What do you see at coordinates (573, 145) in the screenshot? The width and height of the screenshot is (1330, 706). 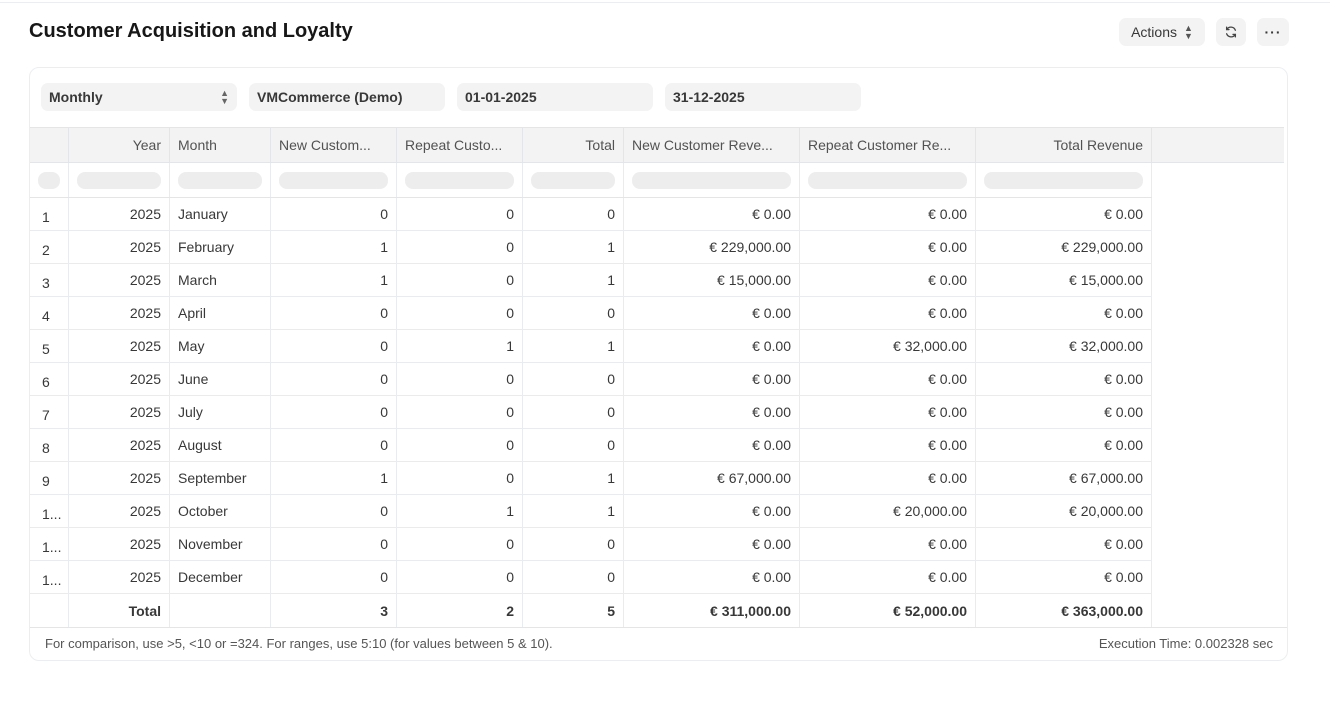 I see `col-header-total: Total` at bounding box center [573, 145].